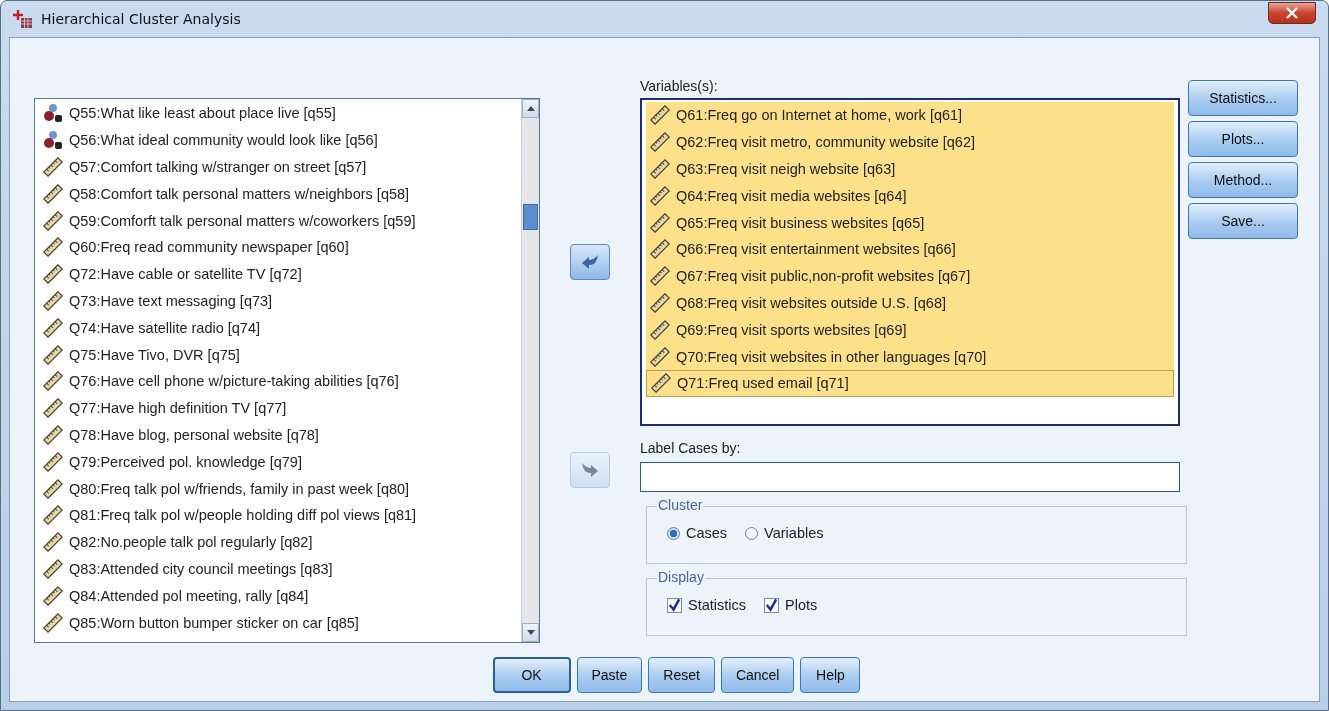 The width and height of the screenshot is (1329, 711). Describe the element at coordinates (609, 675) in the screenshot. I see `dialog-button: Paste` at that location.